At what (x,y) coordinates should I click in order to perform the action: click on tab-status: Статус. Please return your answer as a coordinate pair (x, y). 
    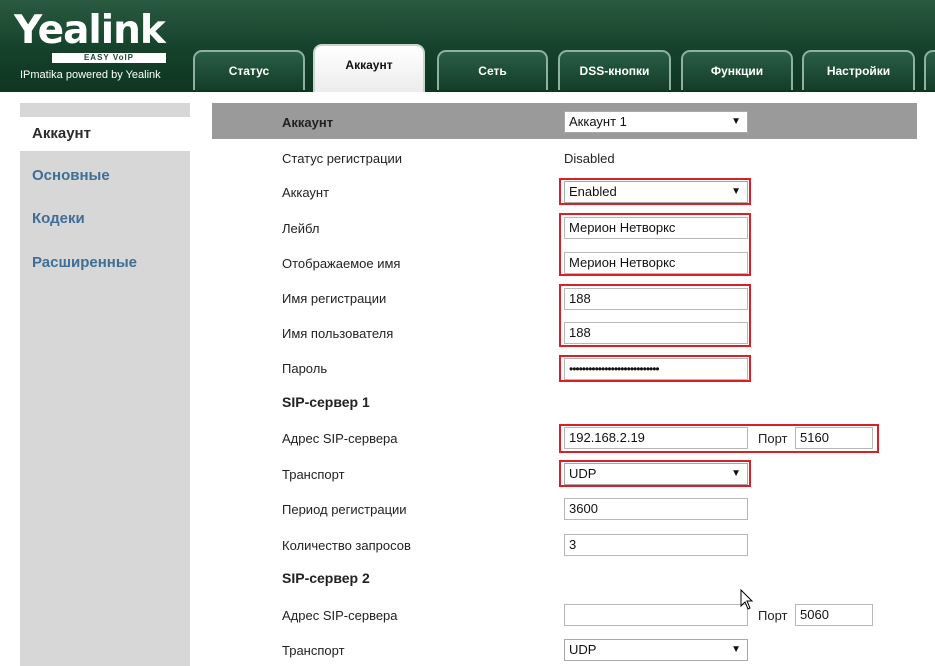
    Looking at the image, I should click on (249, 70).